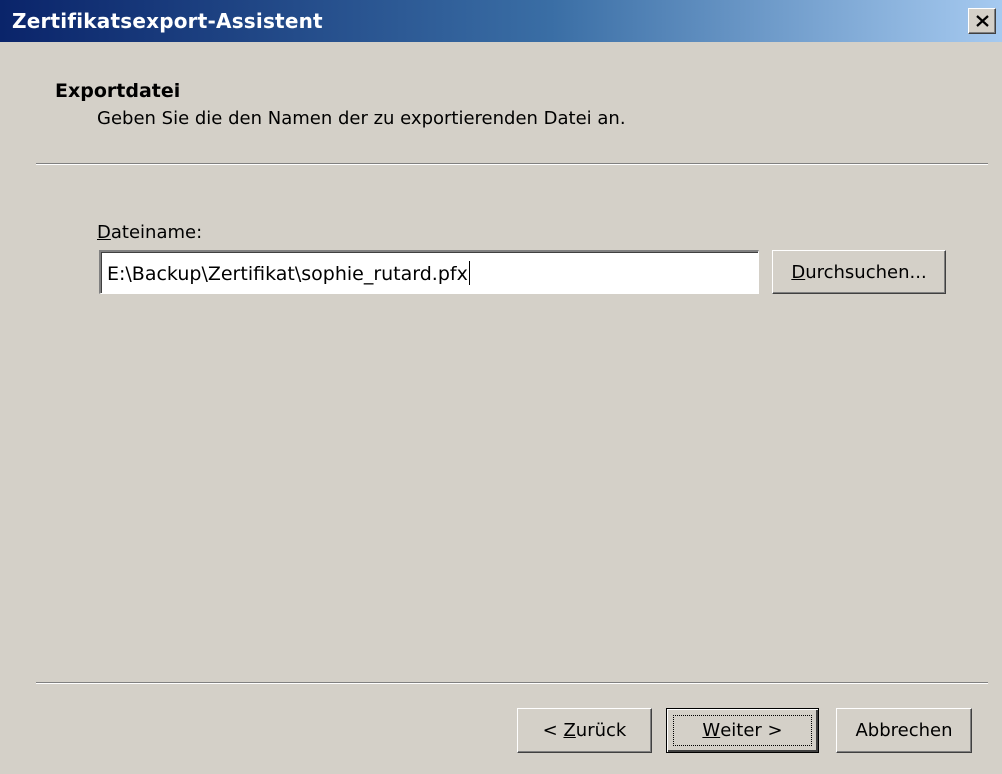  I want to click on next-button-access-key: W, so click(711, 730).